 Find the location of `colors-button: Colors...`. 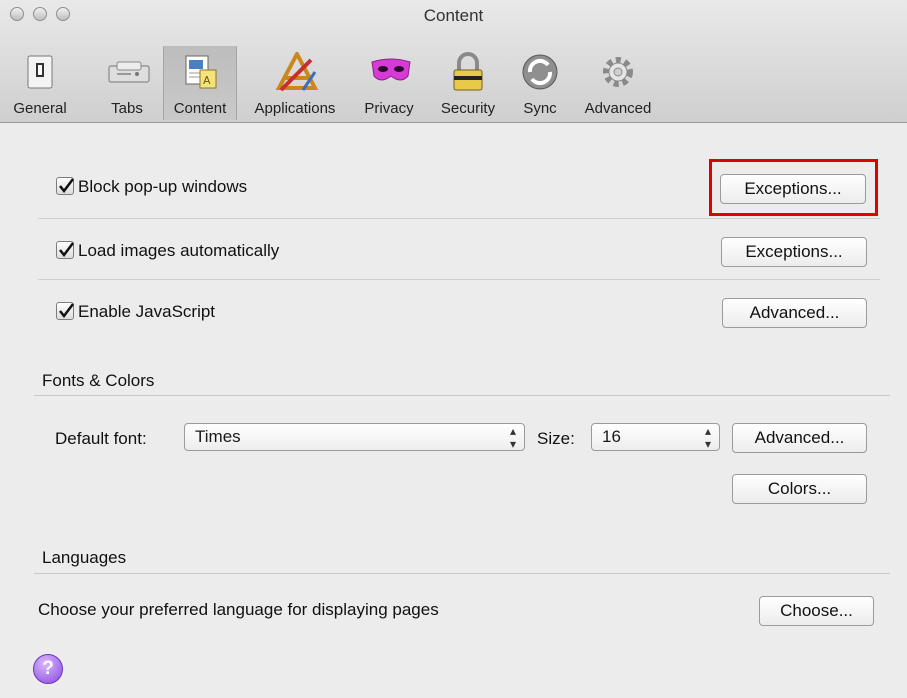

colors-button: Colors... is located at coordinates (799, 489).